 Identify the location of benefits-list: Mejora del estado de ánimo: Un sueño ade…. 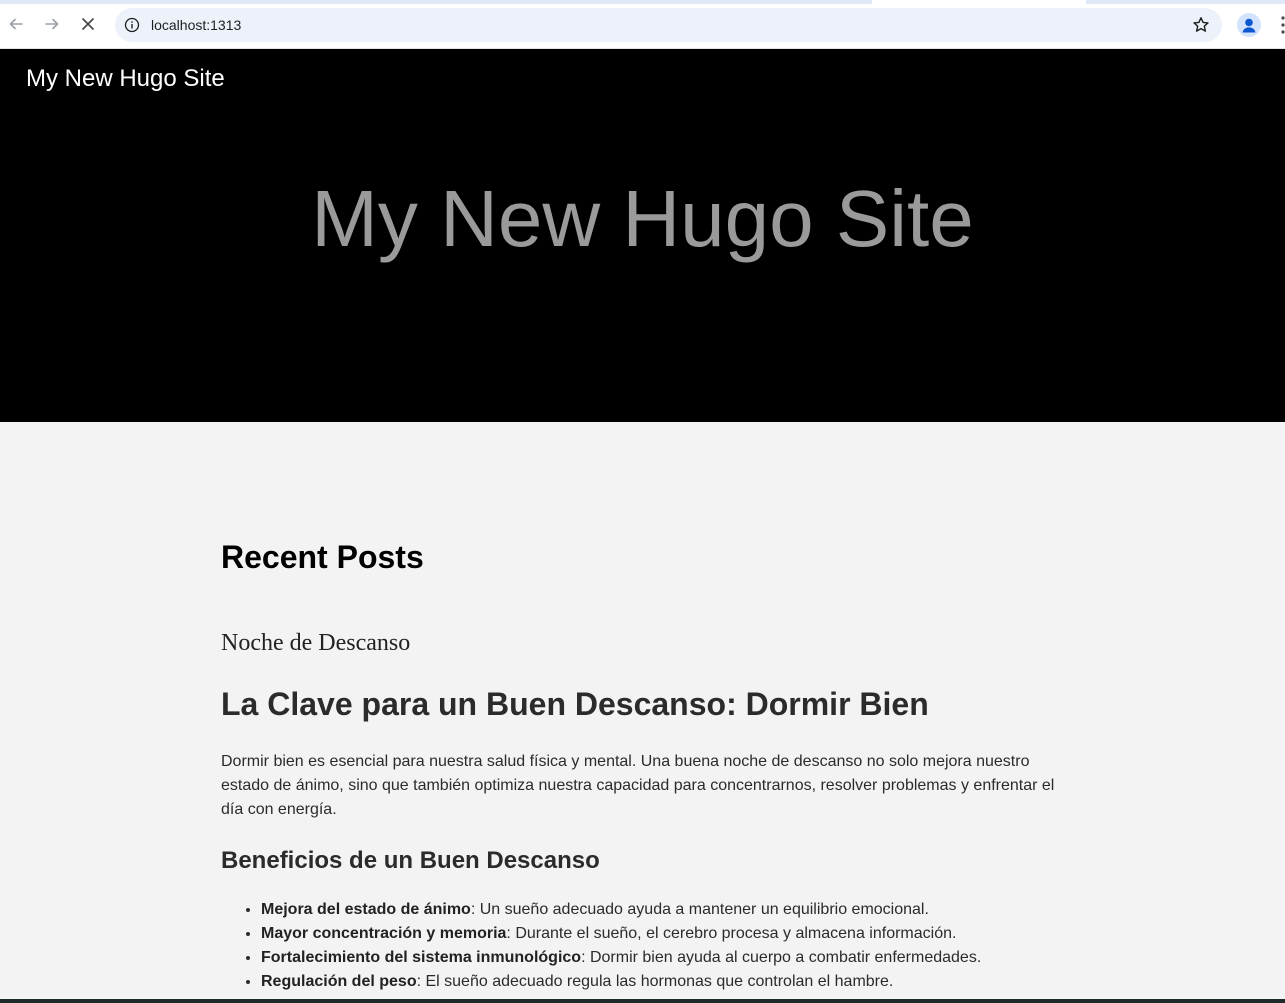
(601, 946).